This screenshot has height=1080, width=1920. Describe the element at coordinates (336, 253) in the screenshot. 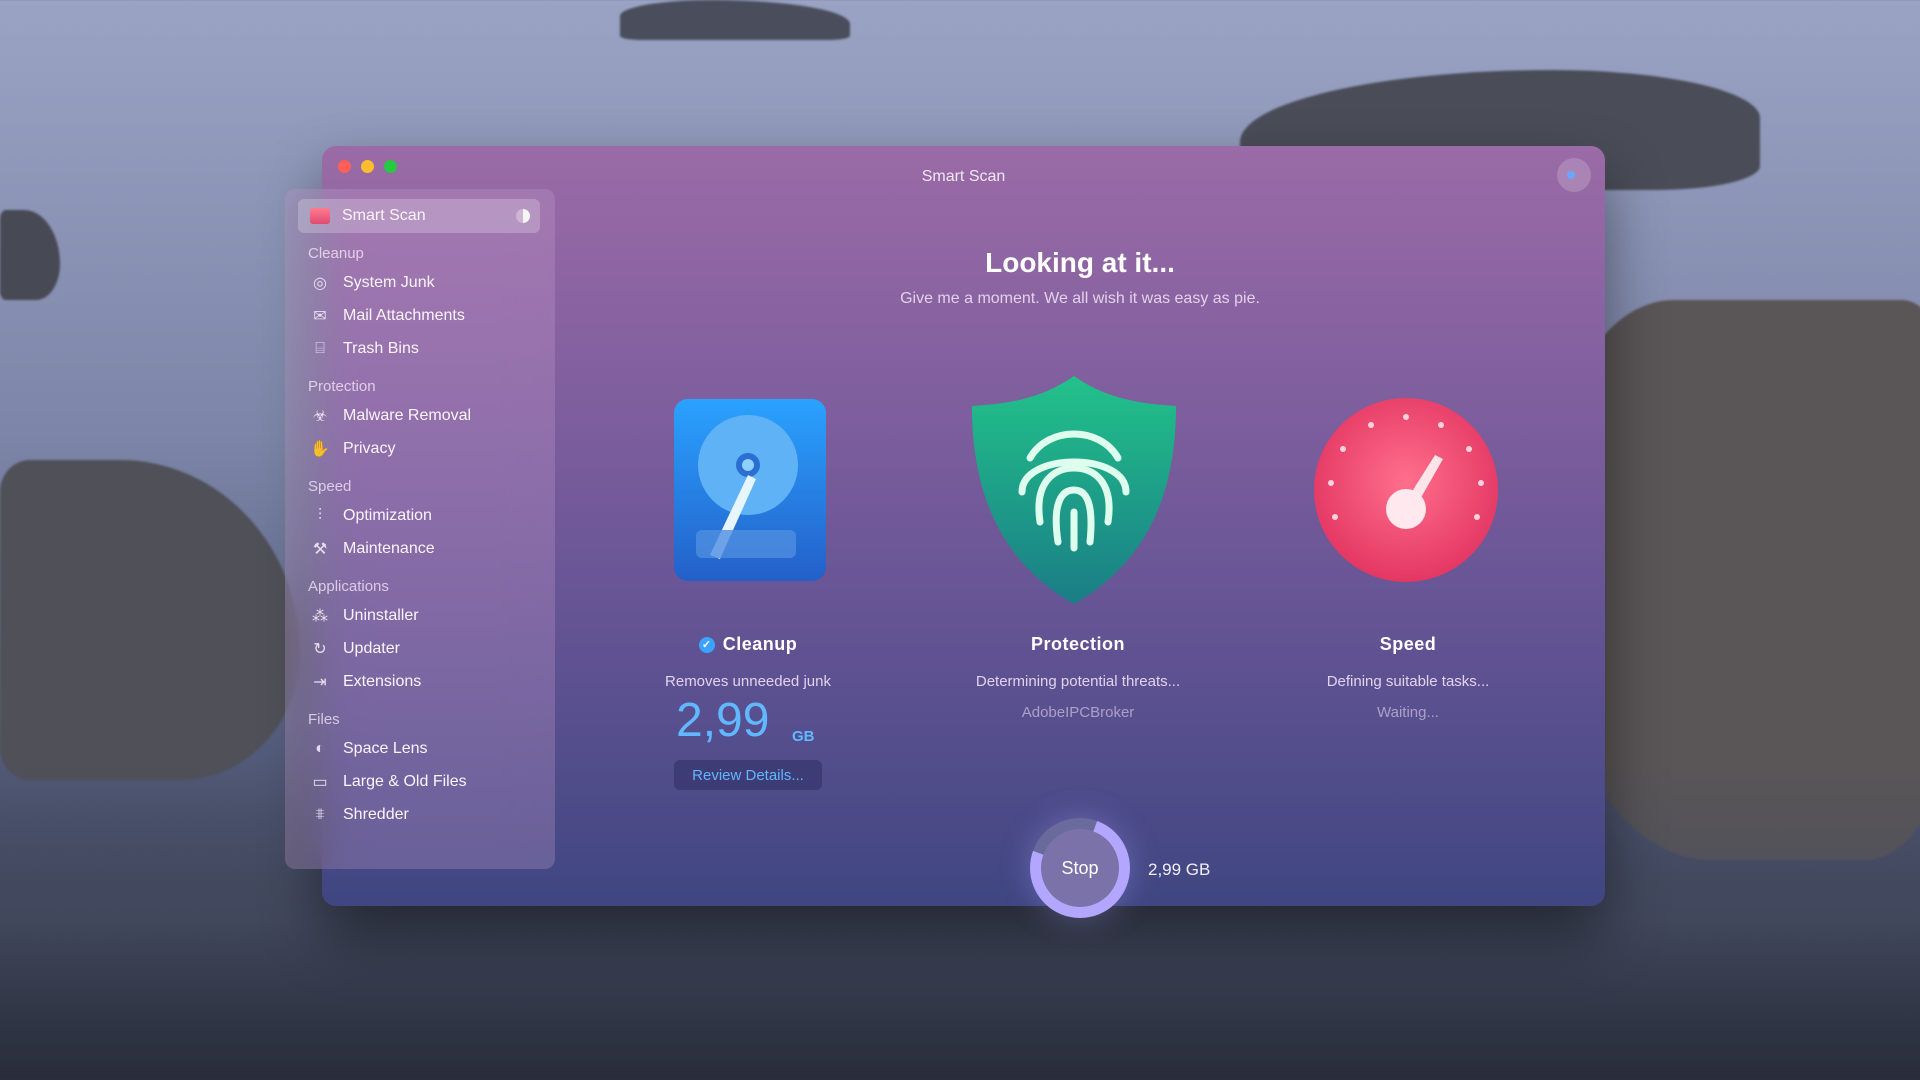

I see `section-heading-cleanup: Cleanup` at that location.